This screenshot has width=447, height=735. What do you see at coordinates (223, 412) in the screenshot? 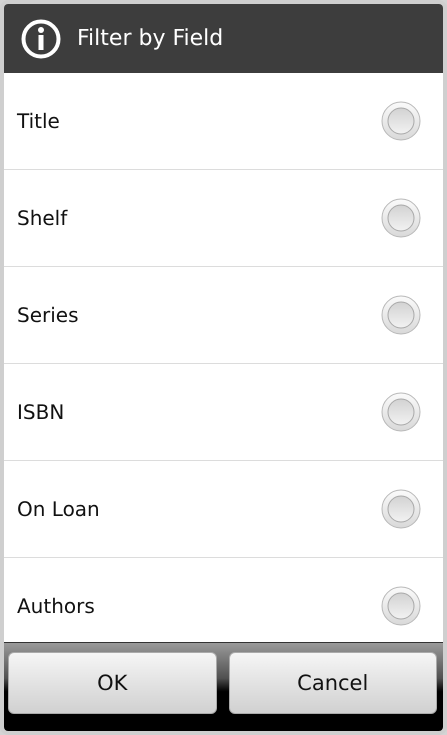
I see `option-row: ISBN` at bounding box center [223, 412].